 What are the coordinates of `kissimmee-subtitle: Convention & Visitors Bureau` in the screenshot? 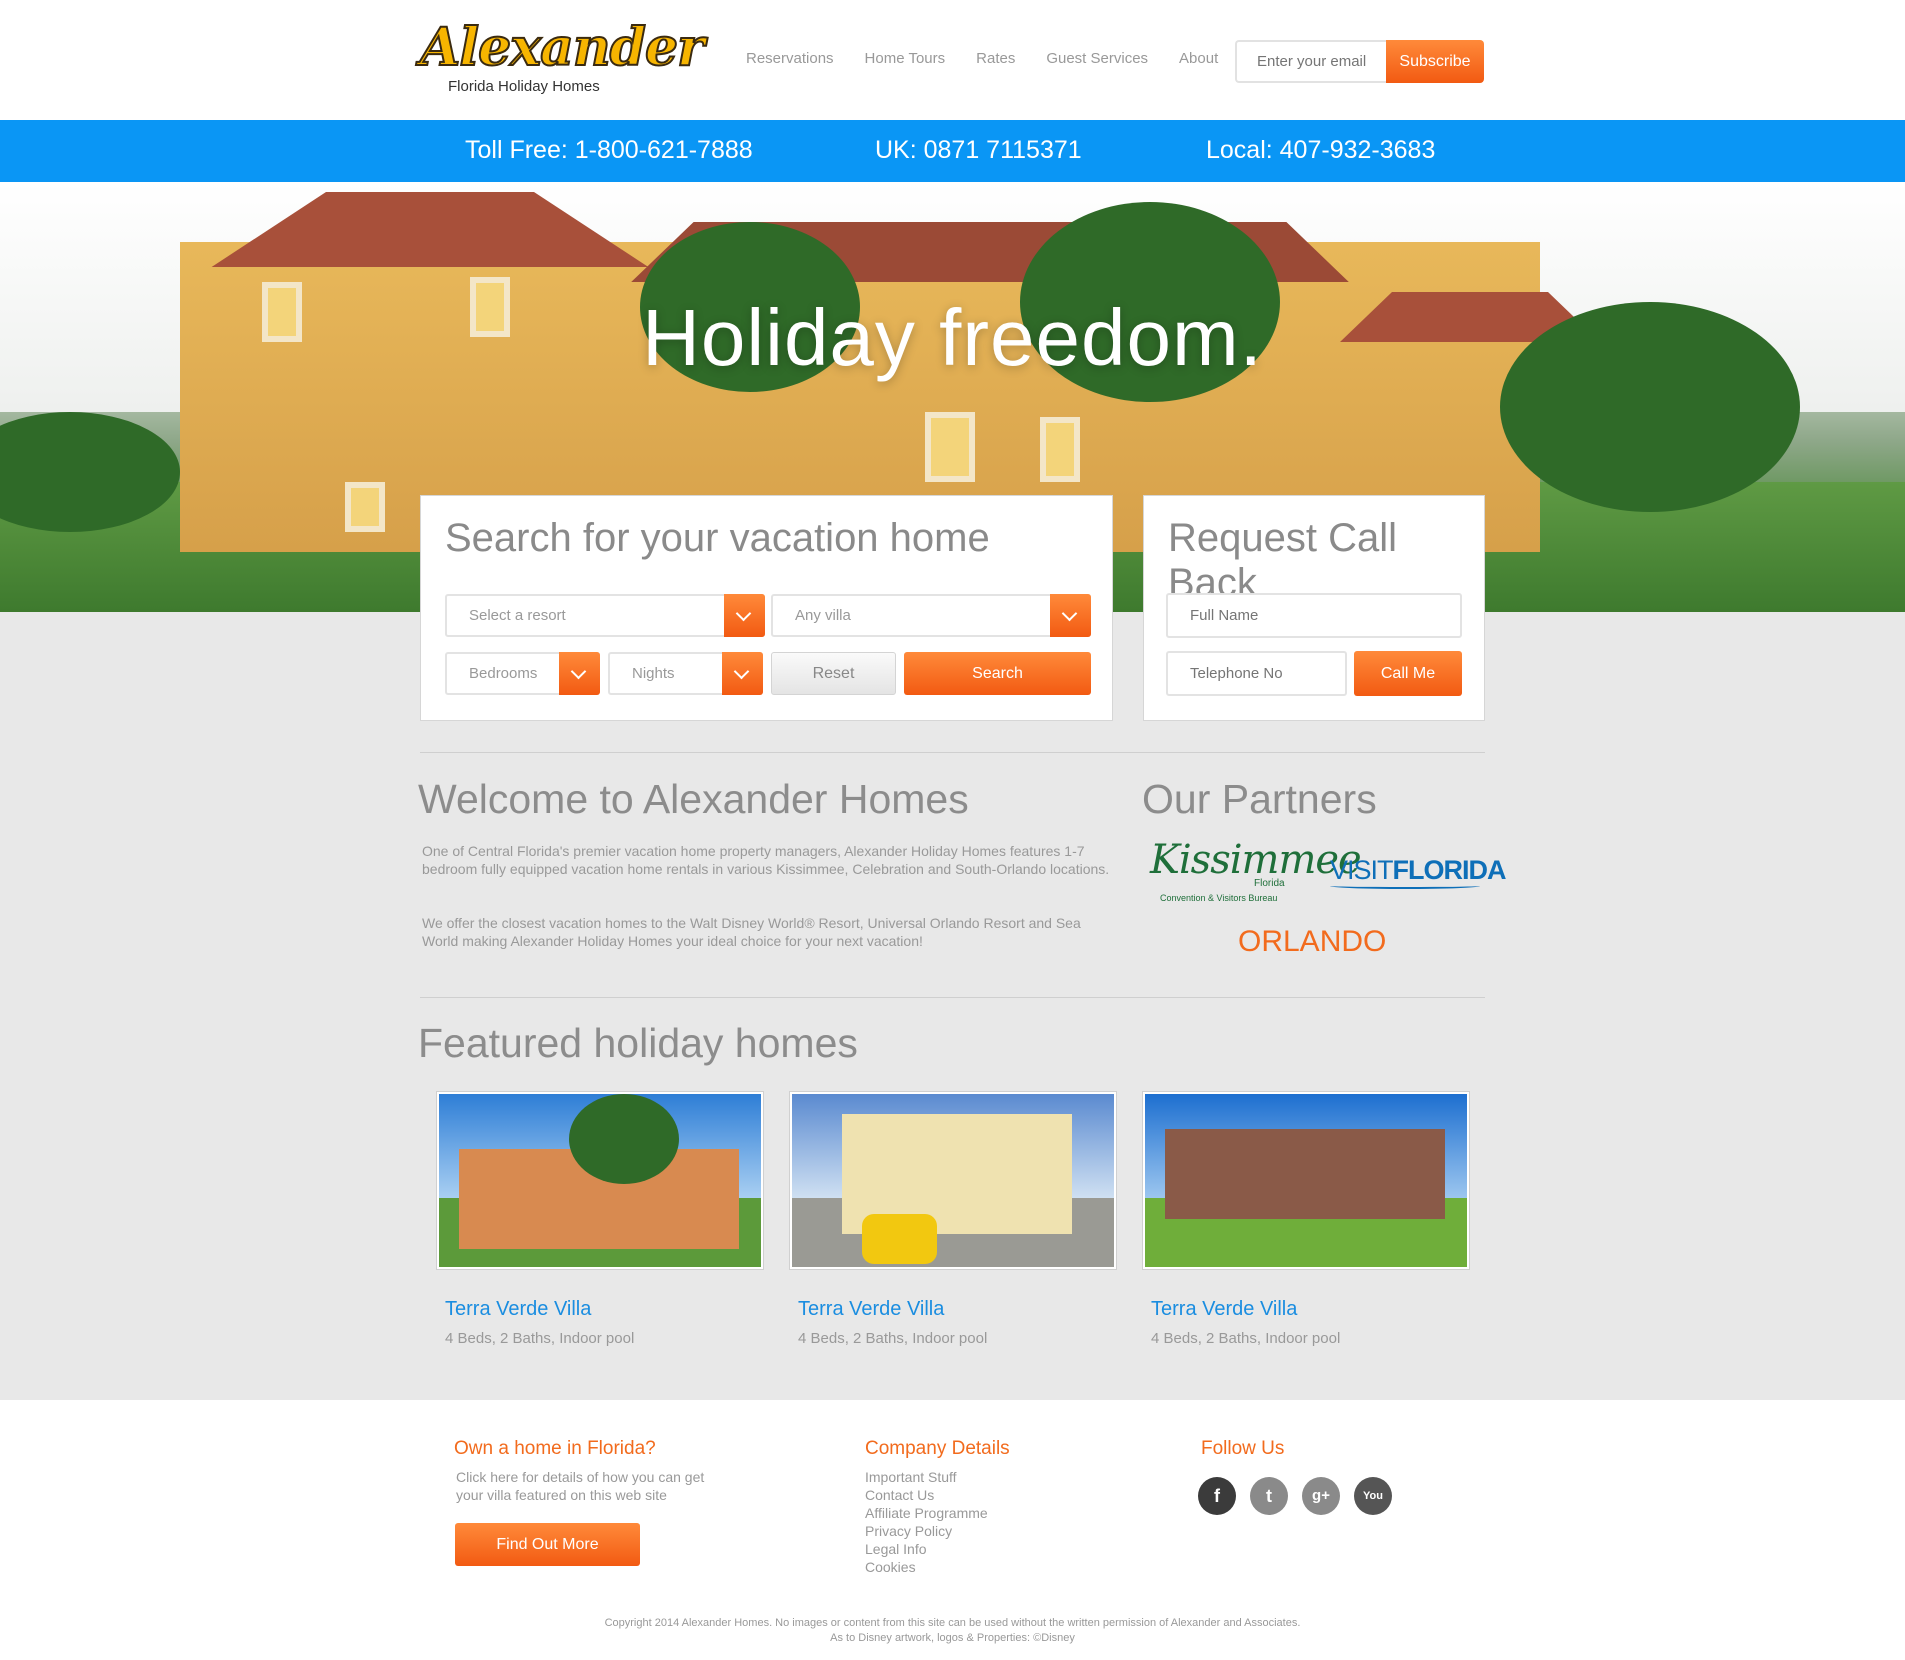 It's located at (1219, 898).